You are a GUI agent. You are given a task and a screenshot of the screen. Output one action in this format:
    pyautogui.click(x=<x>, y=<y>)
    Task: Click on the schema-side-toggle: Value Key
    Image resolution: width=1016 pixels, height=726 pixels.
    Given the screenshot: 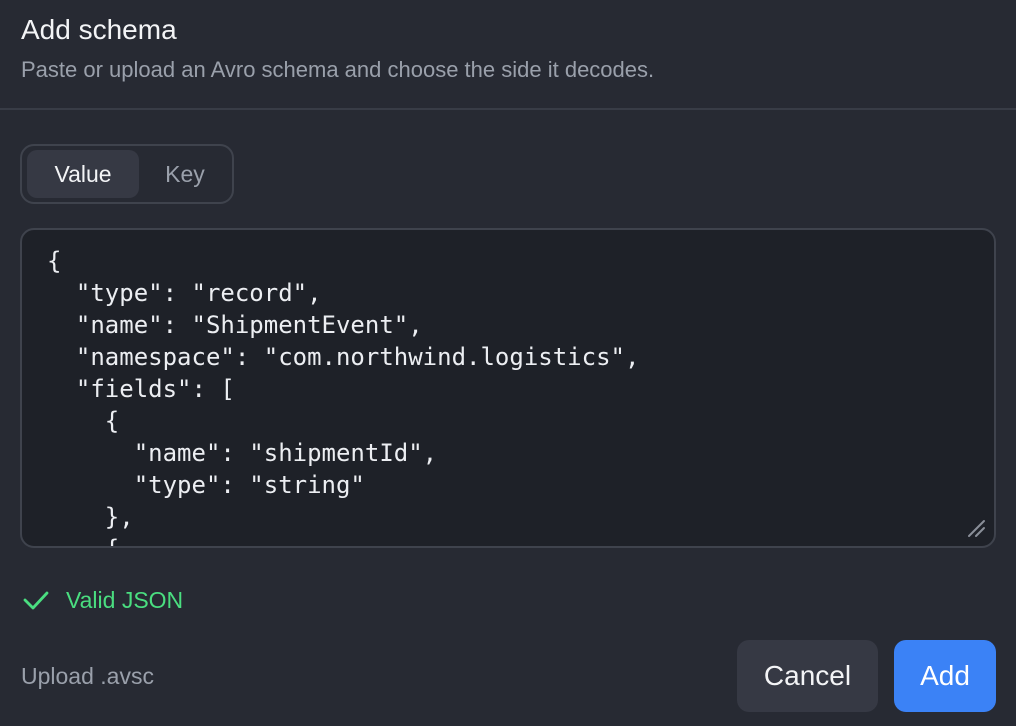 What is the action you would take?
    pyautogui.click(x=127, y=174)
    